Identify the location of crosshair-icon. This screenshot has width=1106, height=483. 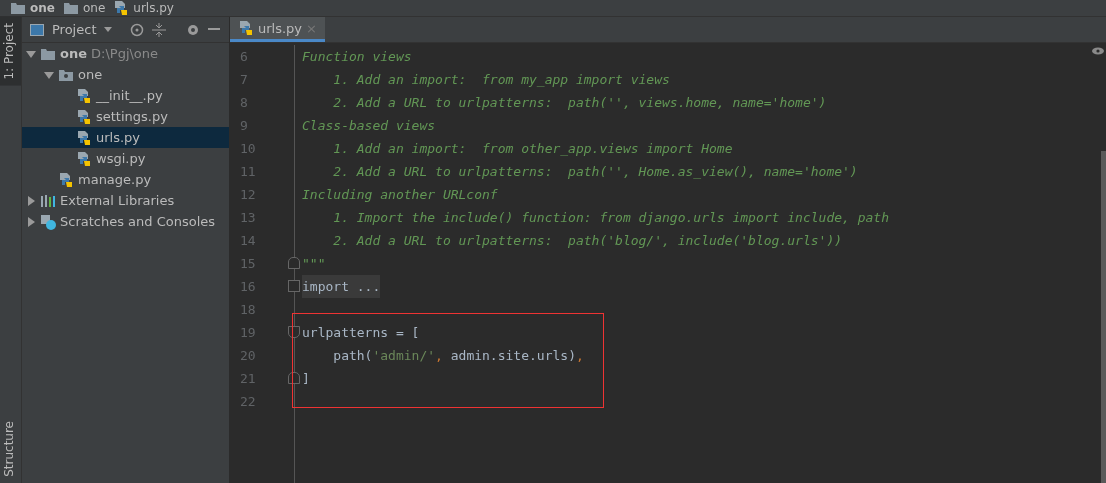
(137, 29).